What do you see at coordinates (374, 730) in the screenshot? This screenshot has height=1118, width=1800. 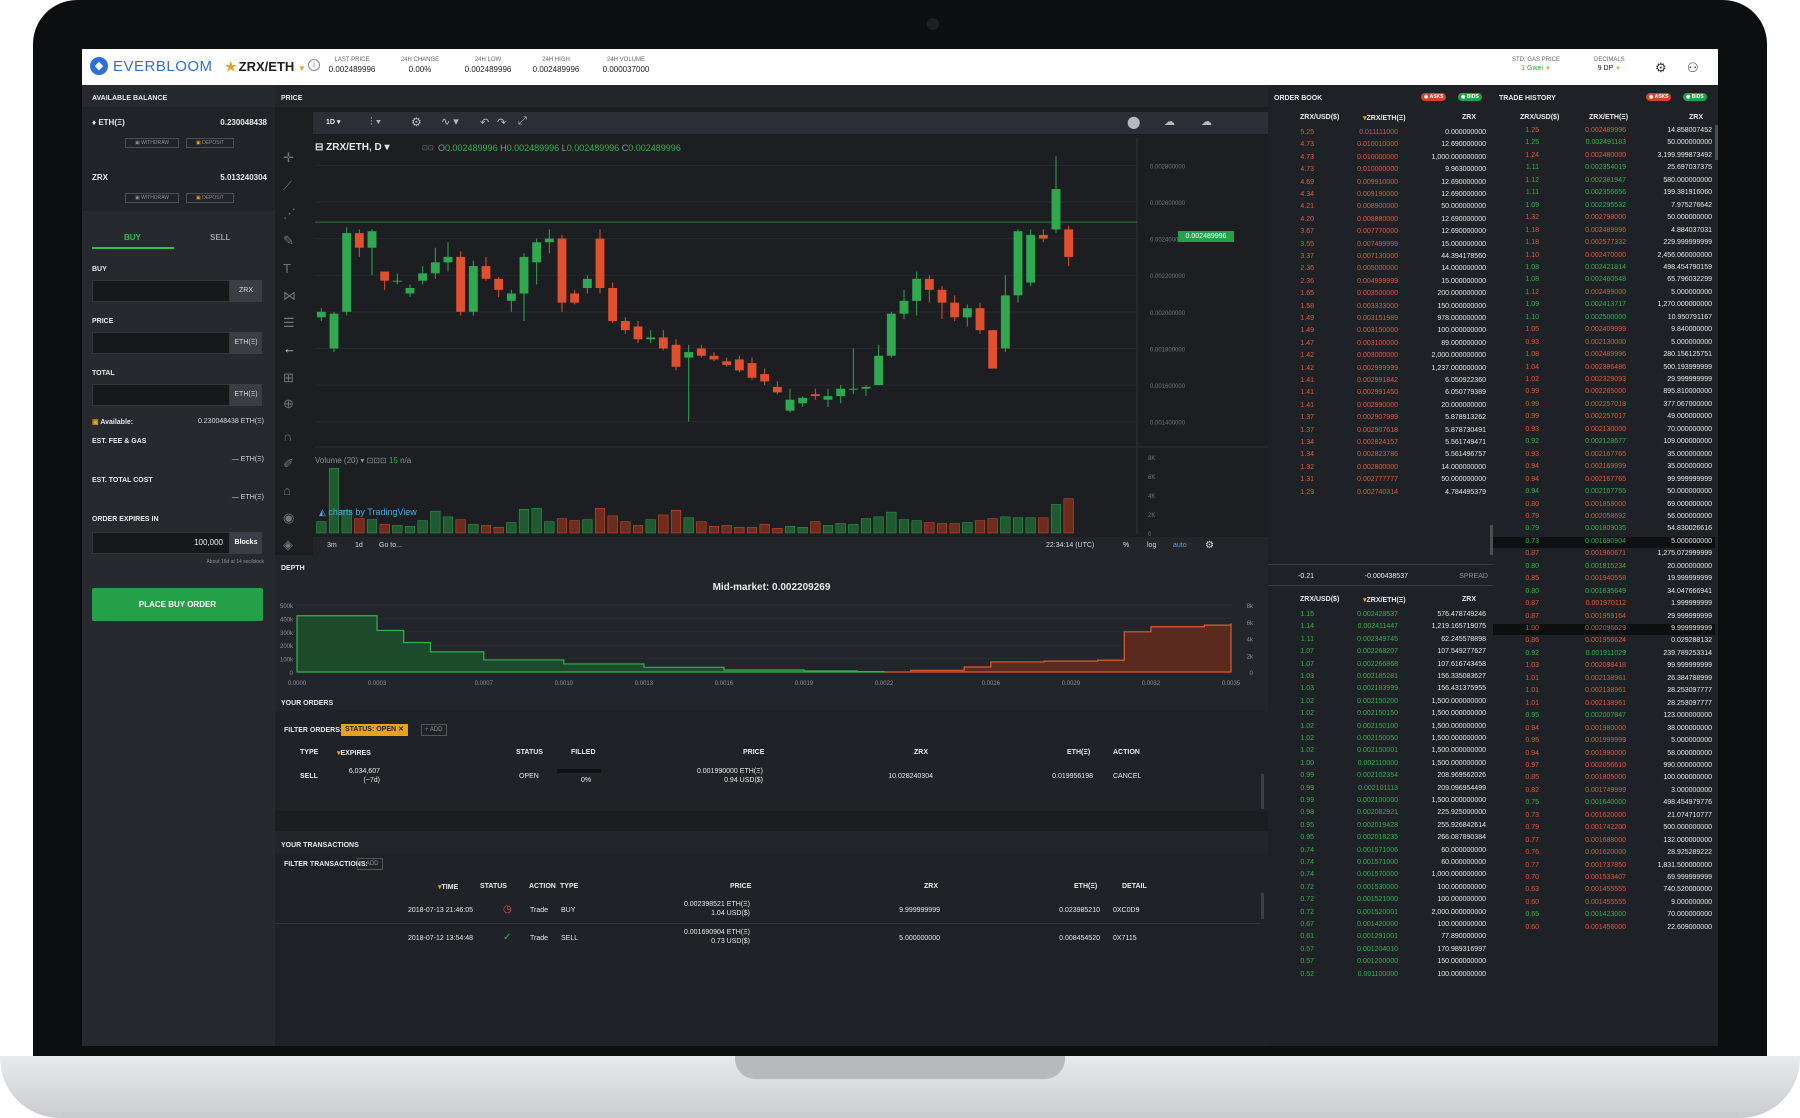 I see `orders-filter-chip: STATUS: OPEN ✕` at bounding box center [374, 730].